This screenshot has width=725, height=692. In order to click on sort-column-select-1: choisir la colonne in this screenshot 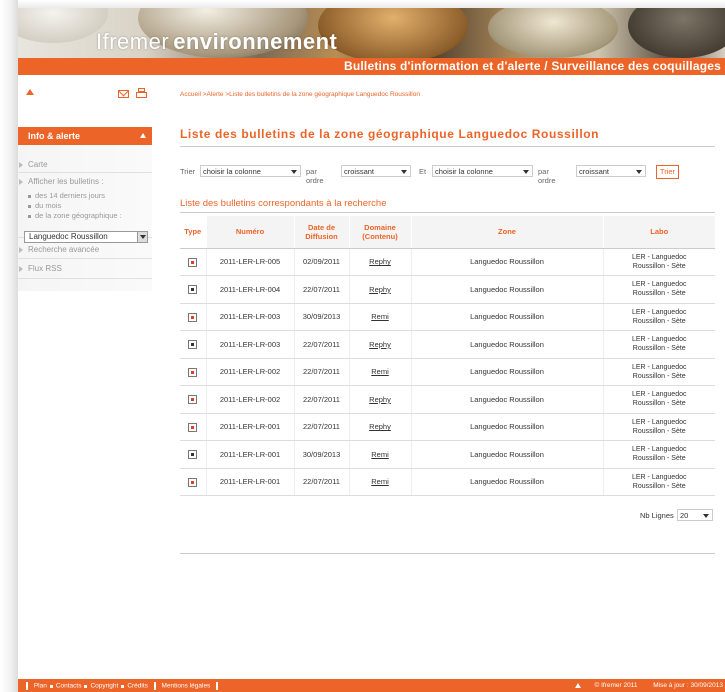, I will do `click(250, 171)`.